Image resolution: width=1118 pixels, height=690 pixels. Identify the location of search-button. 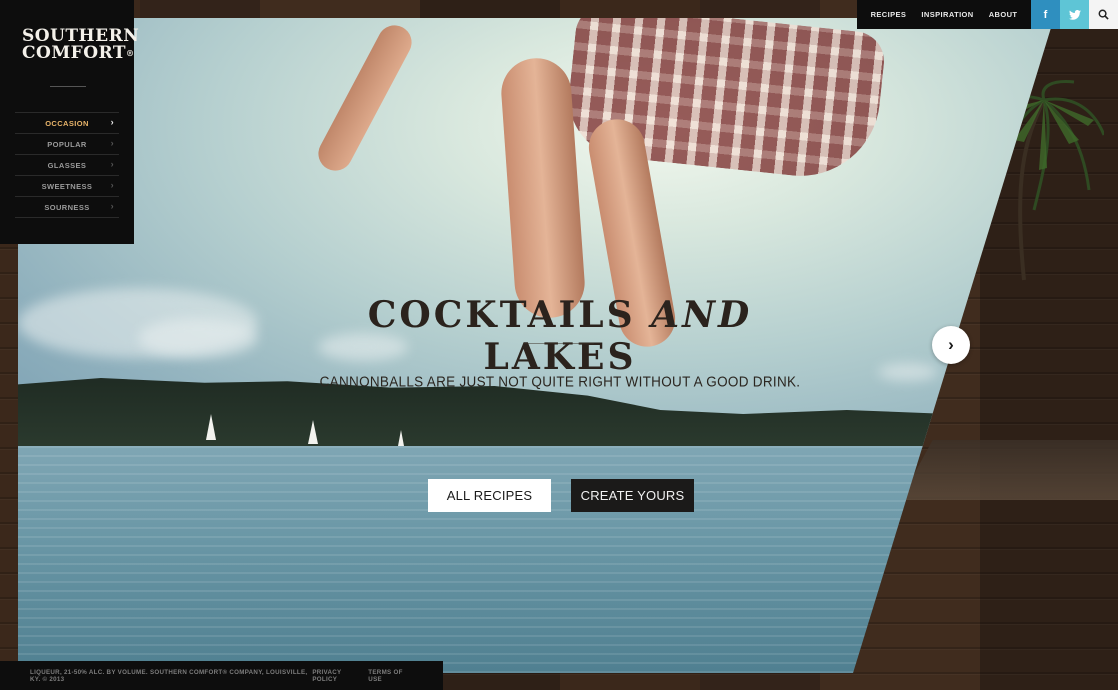
(1103, 14).